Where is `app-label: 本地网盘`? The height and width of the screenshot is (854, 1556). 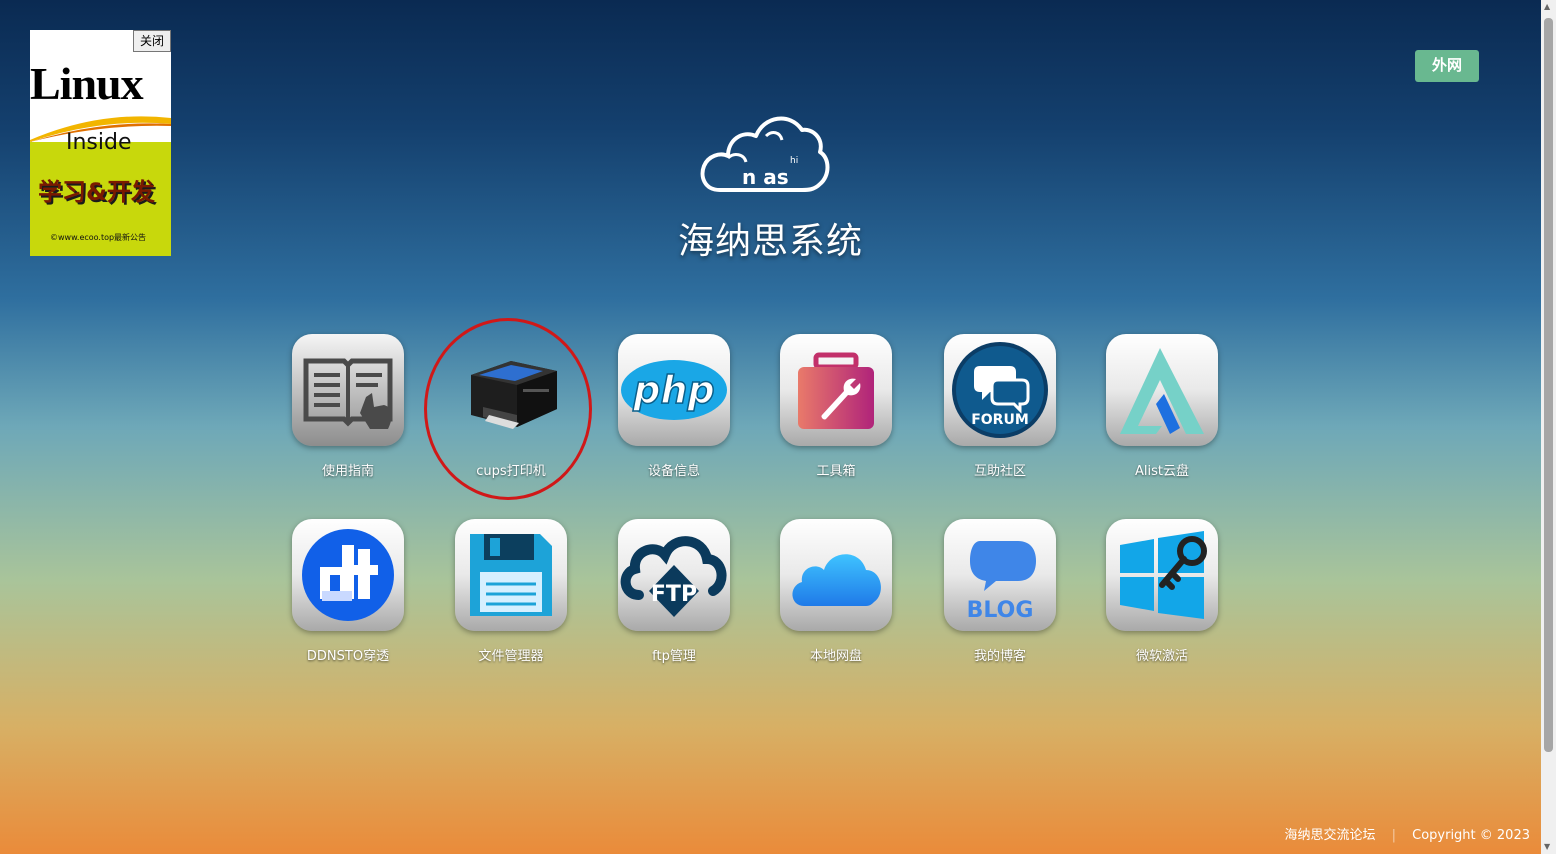 app-label: 本地网盘 is located at coordinates (835, 656).